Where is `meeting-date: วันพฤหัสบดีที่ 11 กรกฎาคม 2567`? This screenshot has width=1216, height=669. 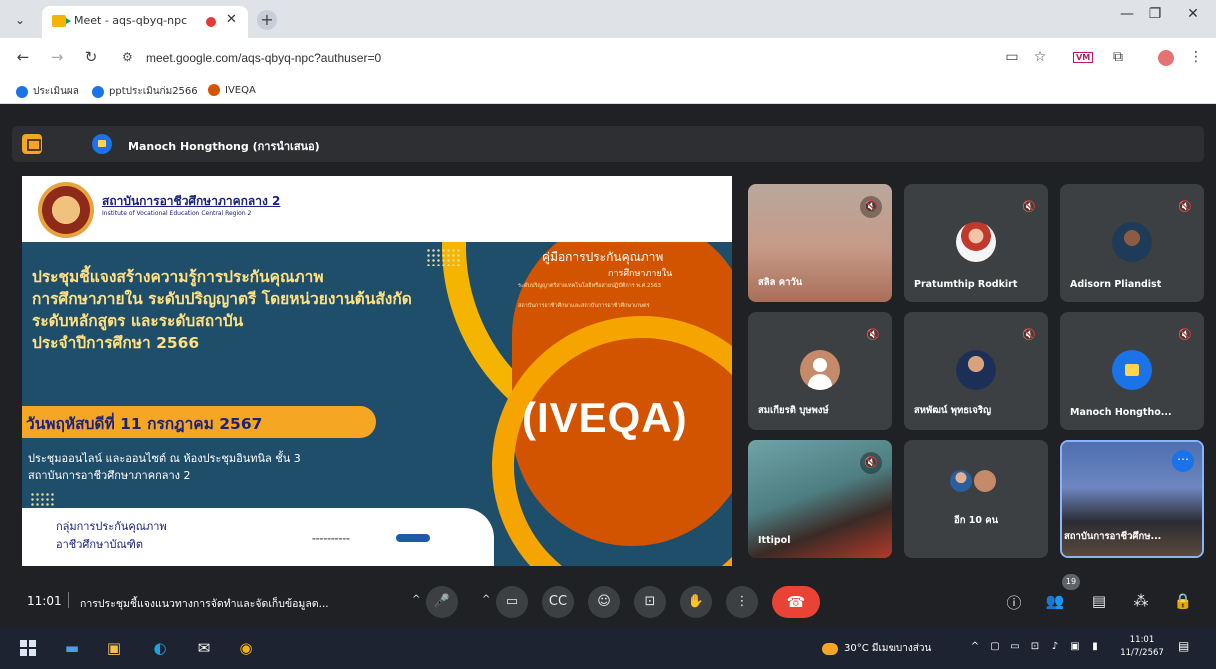
meeting-date: วันพฤหัสบดีที่ 11 กรกฎาคม 2567 is located at coordinates (144, 424).